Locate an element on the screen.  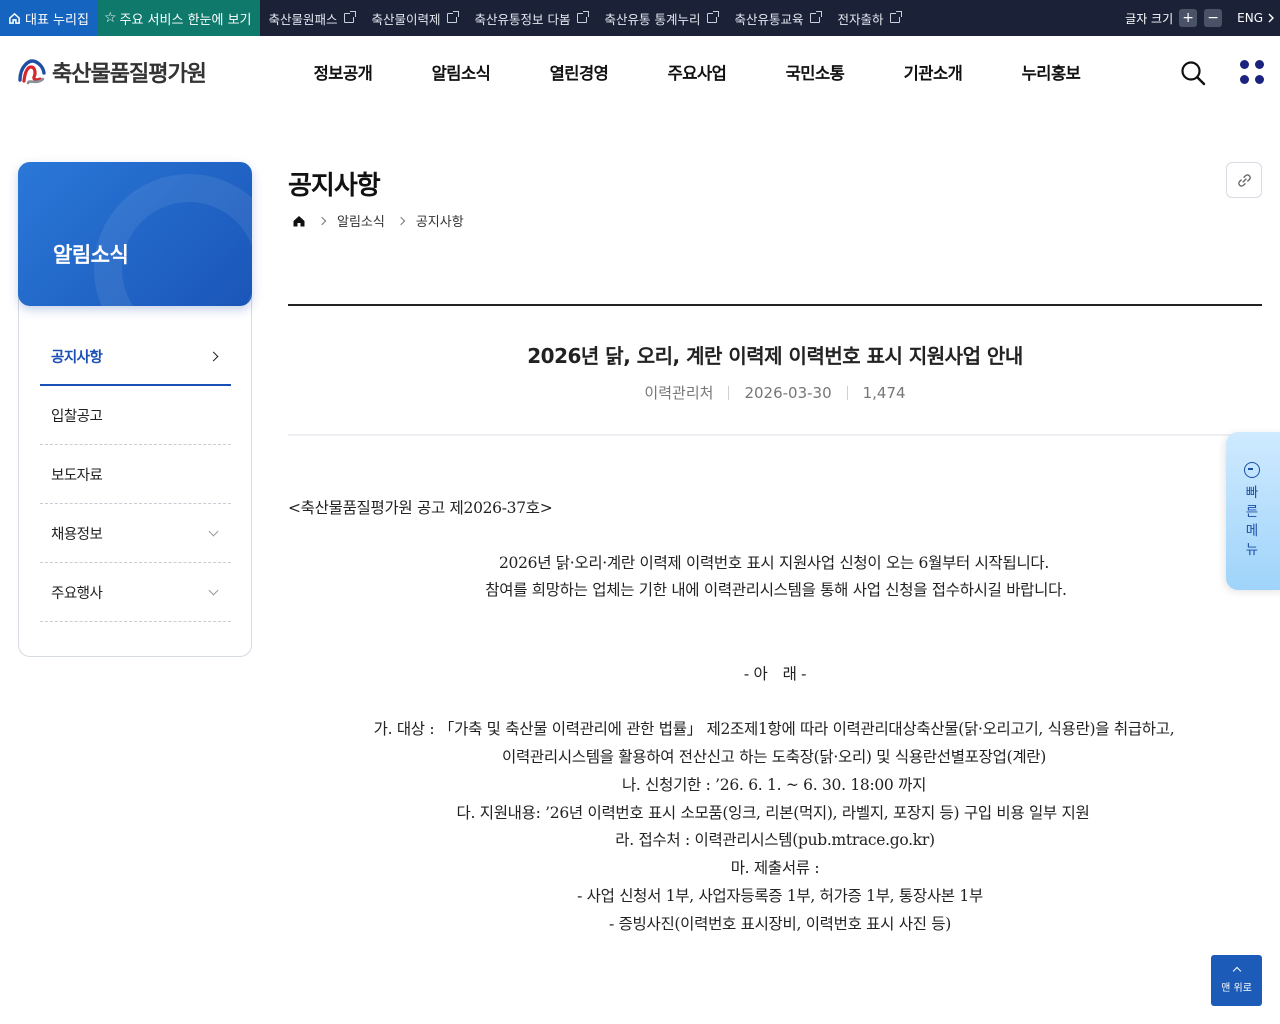
topbar-link-education: 축산유통교육 is located at coordinates (777, 18).